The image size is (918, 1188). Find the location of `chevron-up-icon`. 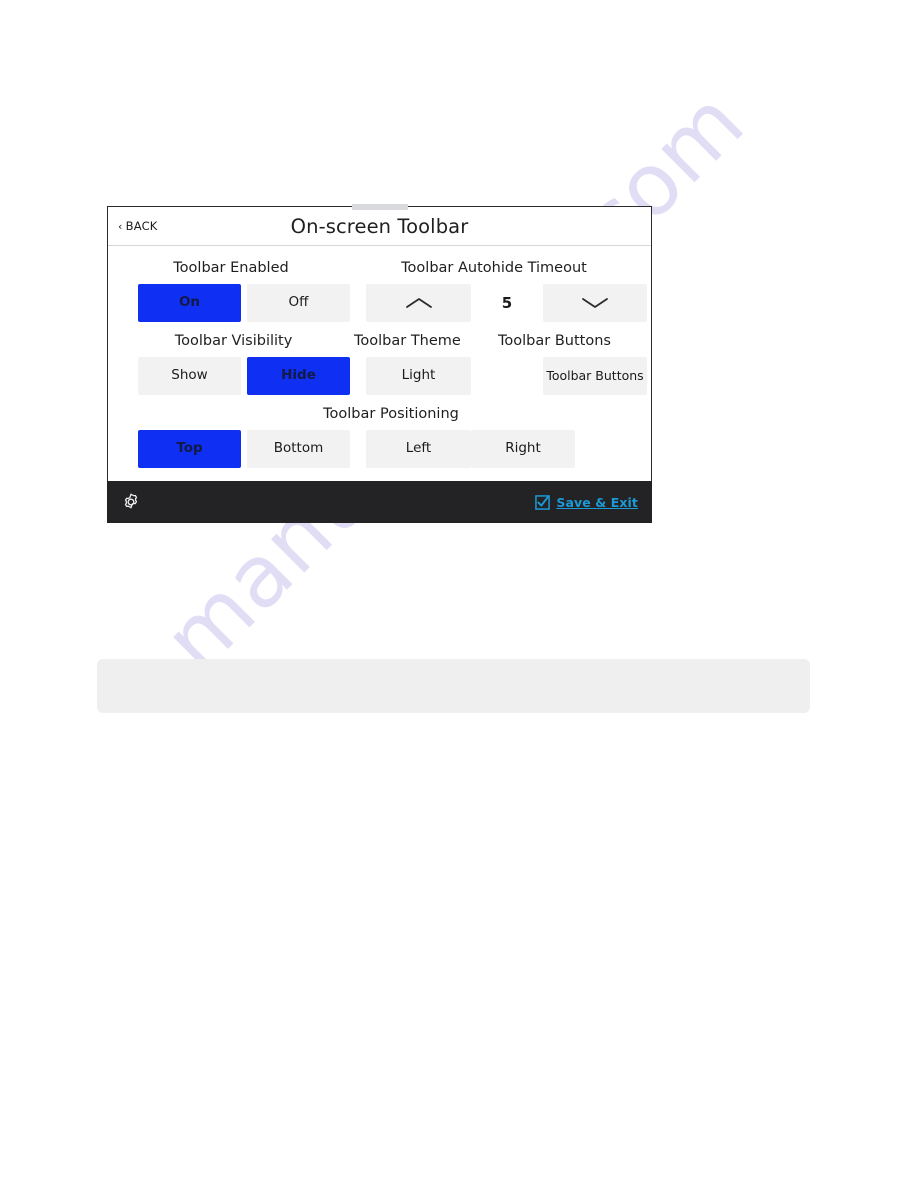

chevron-up-icon is located at coordinates (418, 303).